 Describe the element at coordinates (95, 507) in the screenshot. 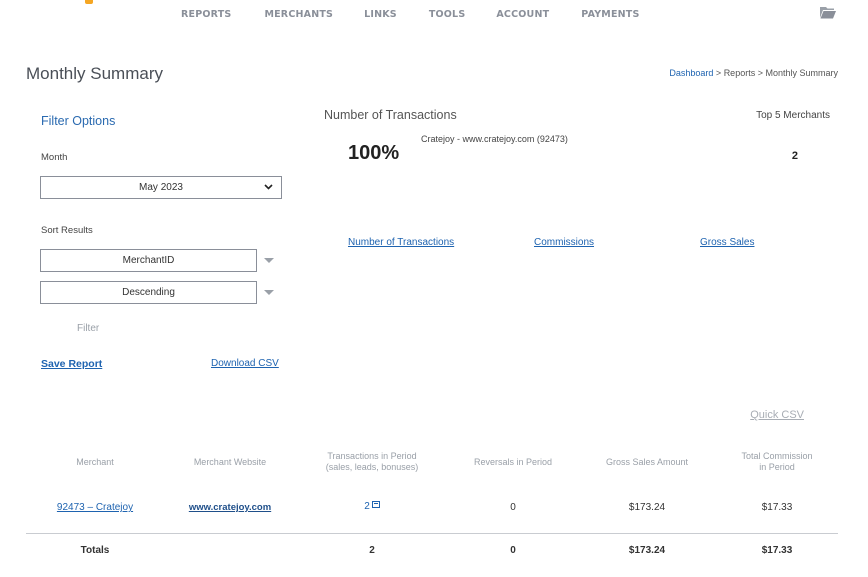

I see `merchant-link: 92473 – Cratejoy` at that location.